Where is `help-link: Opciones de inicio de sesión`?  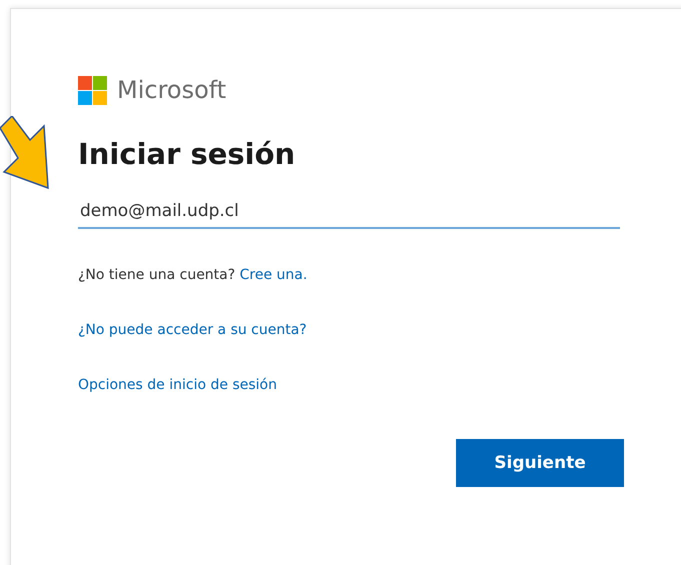
help-link: Opciones de inicio de sesión is located at coordinates (177, 385).